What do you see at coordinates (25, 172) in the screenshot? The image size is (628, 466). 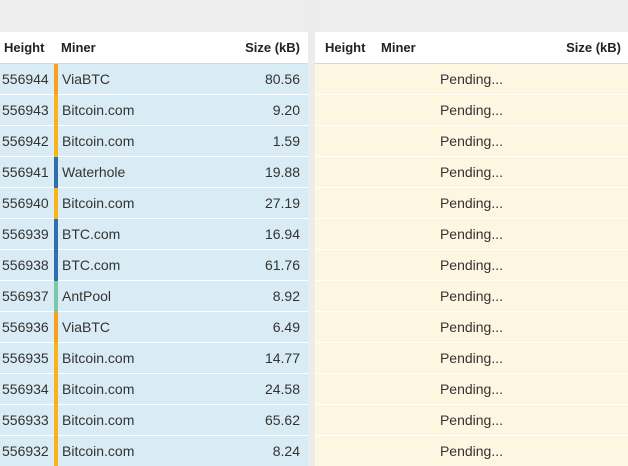 I see `block-height: 556941` at bounding box center [25, 172].